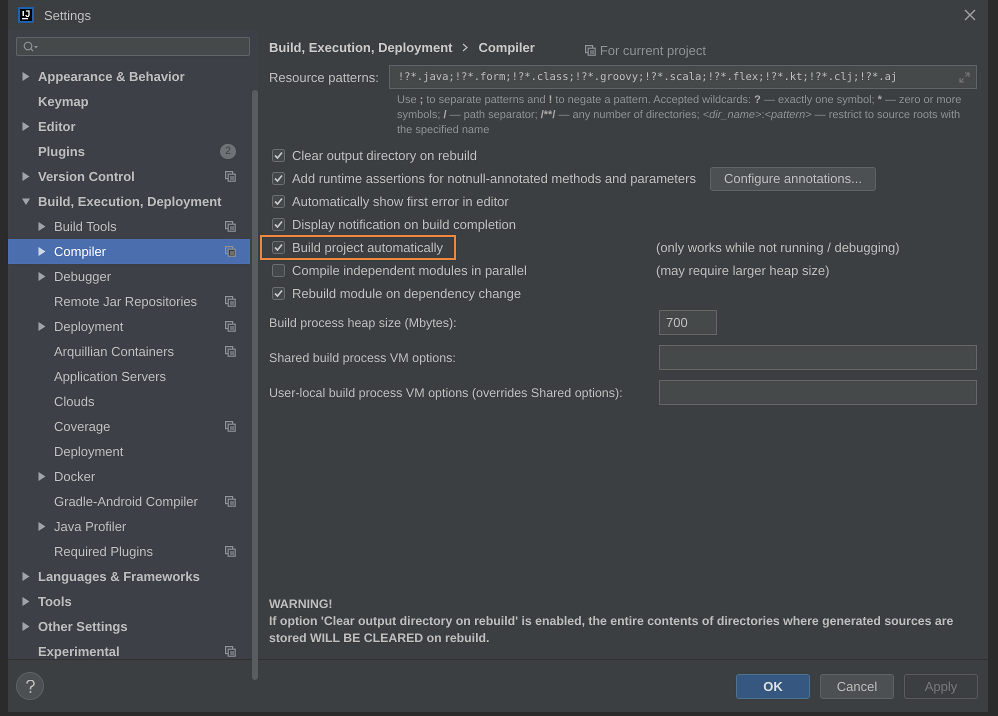 Image resolution: width=998 pixels, height=716 pixels. What do you see at coordinates (129, 276) in the screenshot?
I see `sidebar-item: Debugger` at bounding box center [129, 276].